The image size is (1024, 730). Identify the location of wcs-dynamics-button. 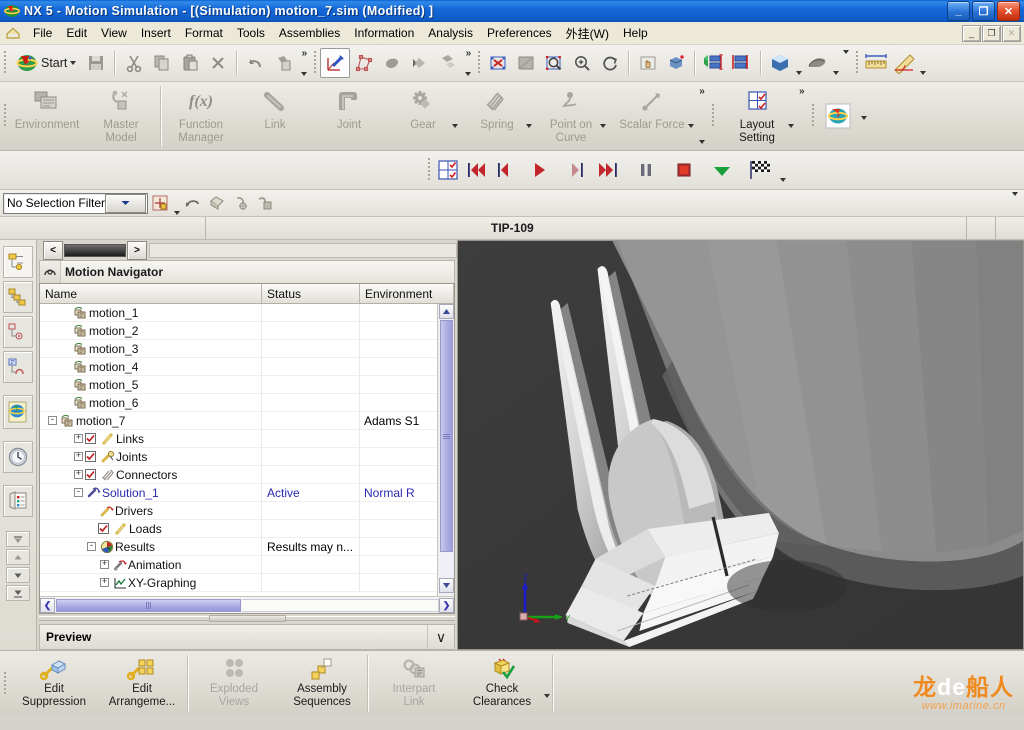
(335, 63).